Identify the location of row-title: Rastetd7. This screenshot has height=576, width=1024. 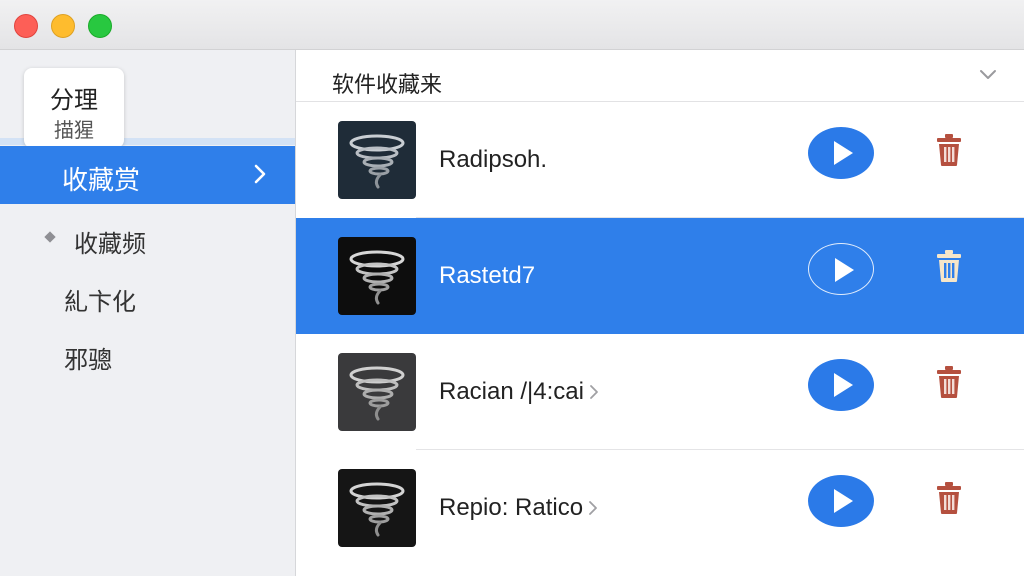
(487, 275).